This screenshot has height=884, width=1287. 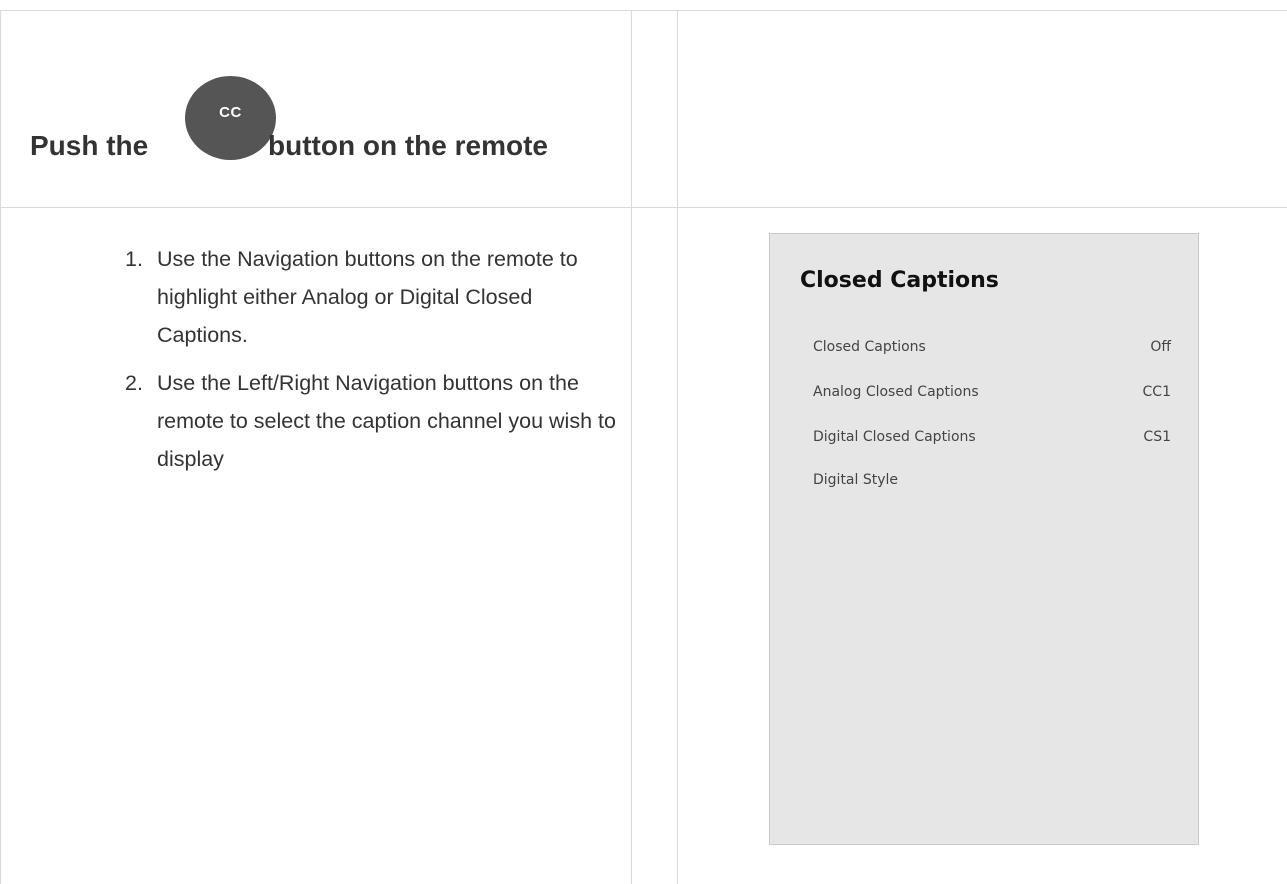 I want to click on menu-row-label: Digital Style, so click(x=856, y=480).